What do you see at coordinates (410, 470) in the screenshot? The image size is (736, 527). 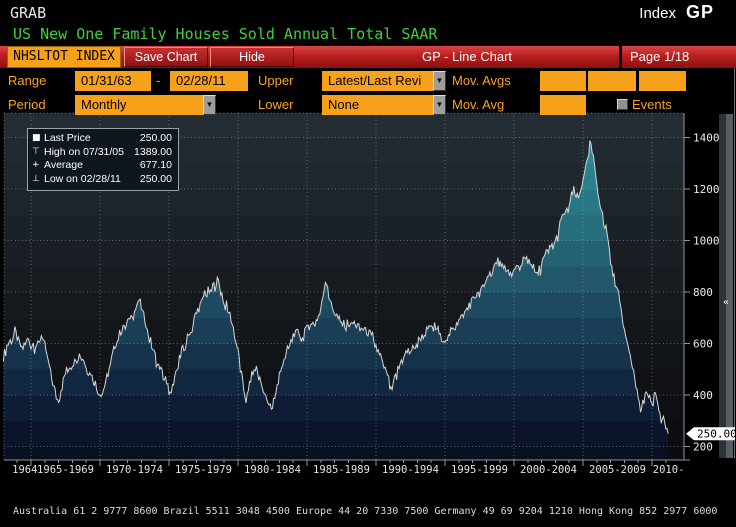 I see `svg-text: 1990-1994` at bounding box center [410, 470].